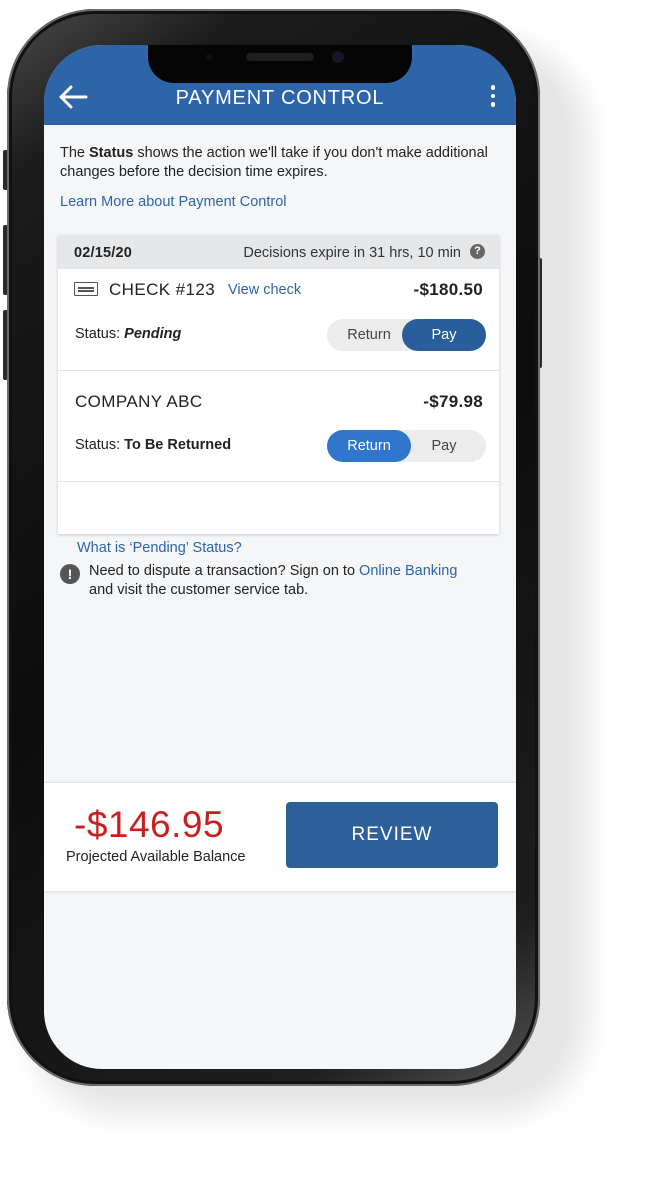  I want to click on decision-date: 02/15/20, so click(103, 253).